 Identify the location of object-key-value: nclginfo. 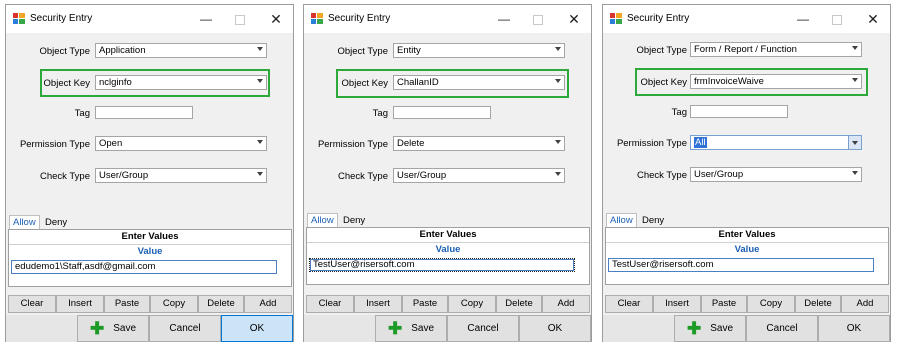
(115, 82).